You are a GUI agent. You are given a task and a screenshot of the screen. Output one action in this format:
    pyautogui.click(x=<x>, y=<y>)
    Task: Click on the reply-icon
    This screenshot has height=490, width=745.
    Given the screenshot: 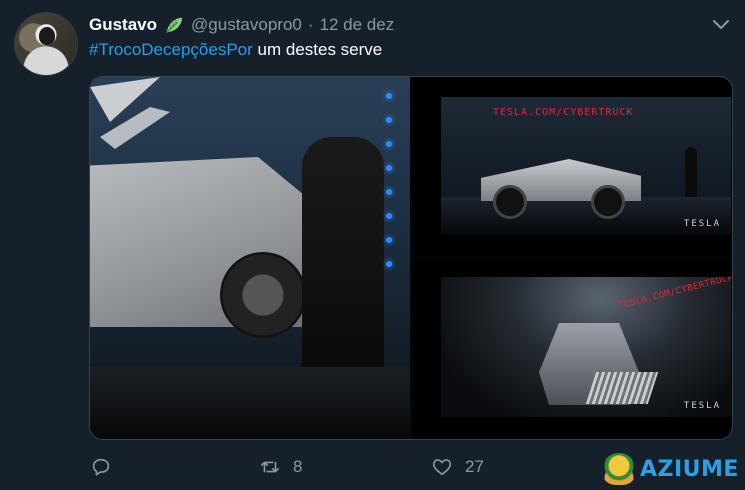 What is the action you would take?
    pyautogui.click(x=101, y=467)
    